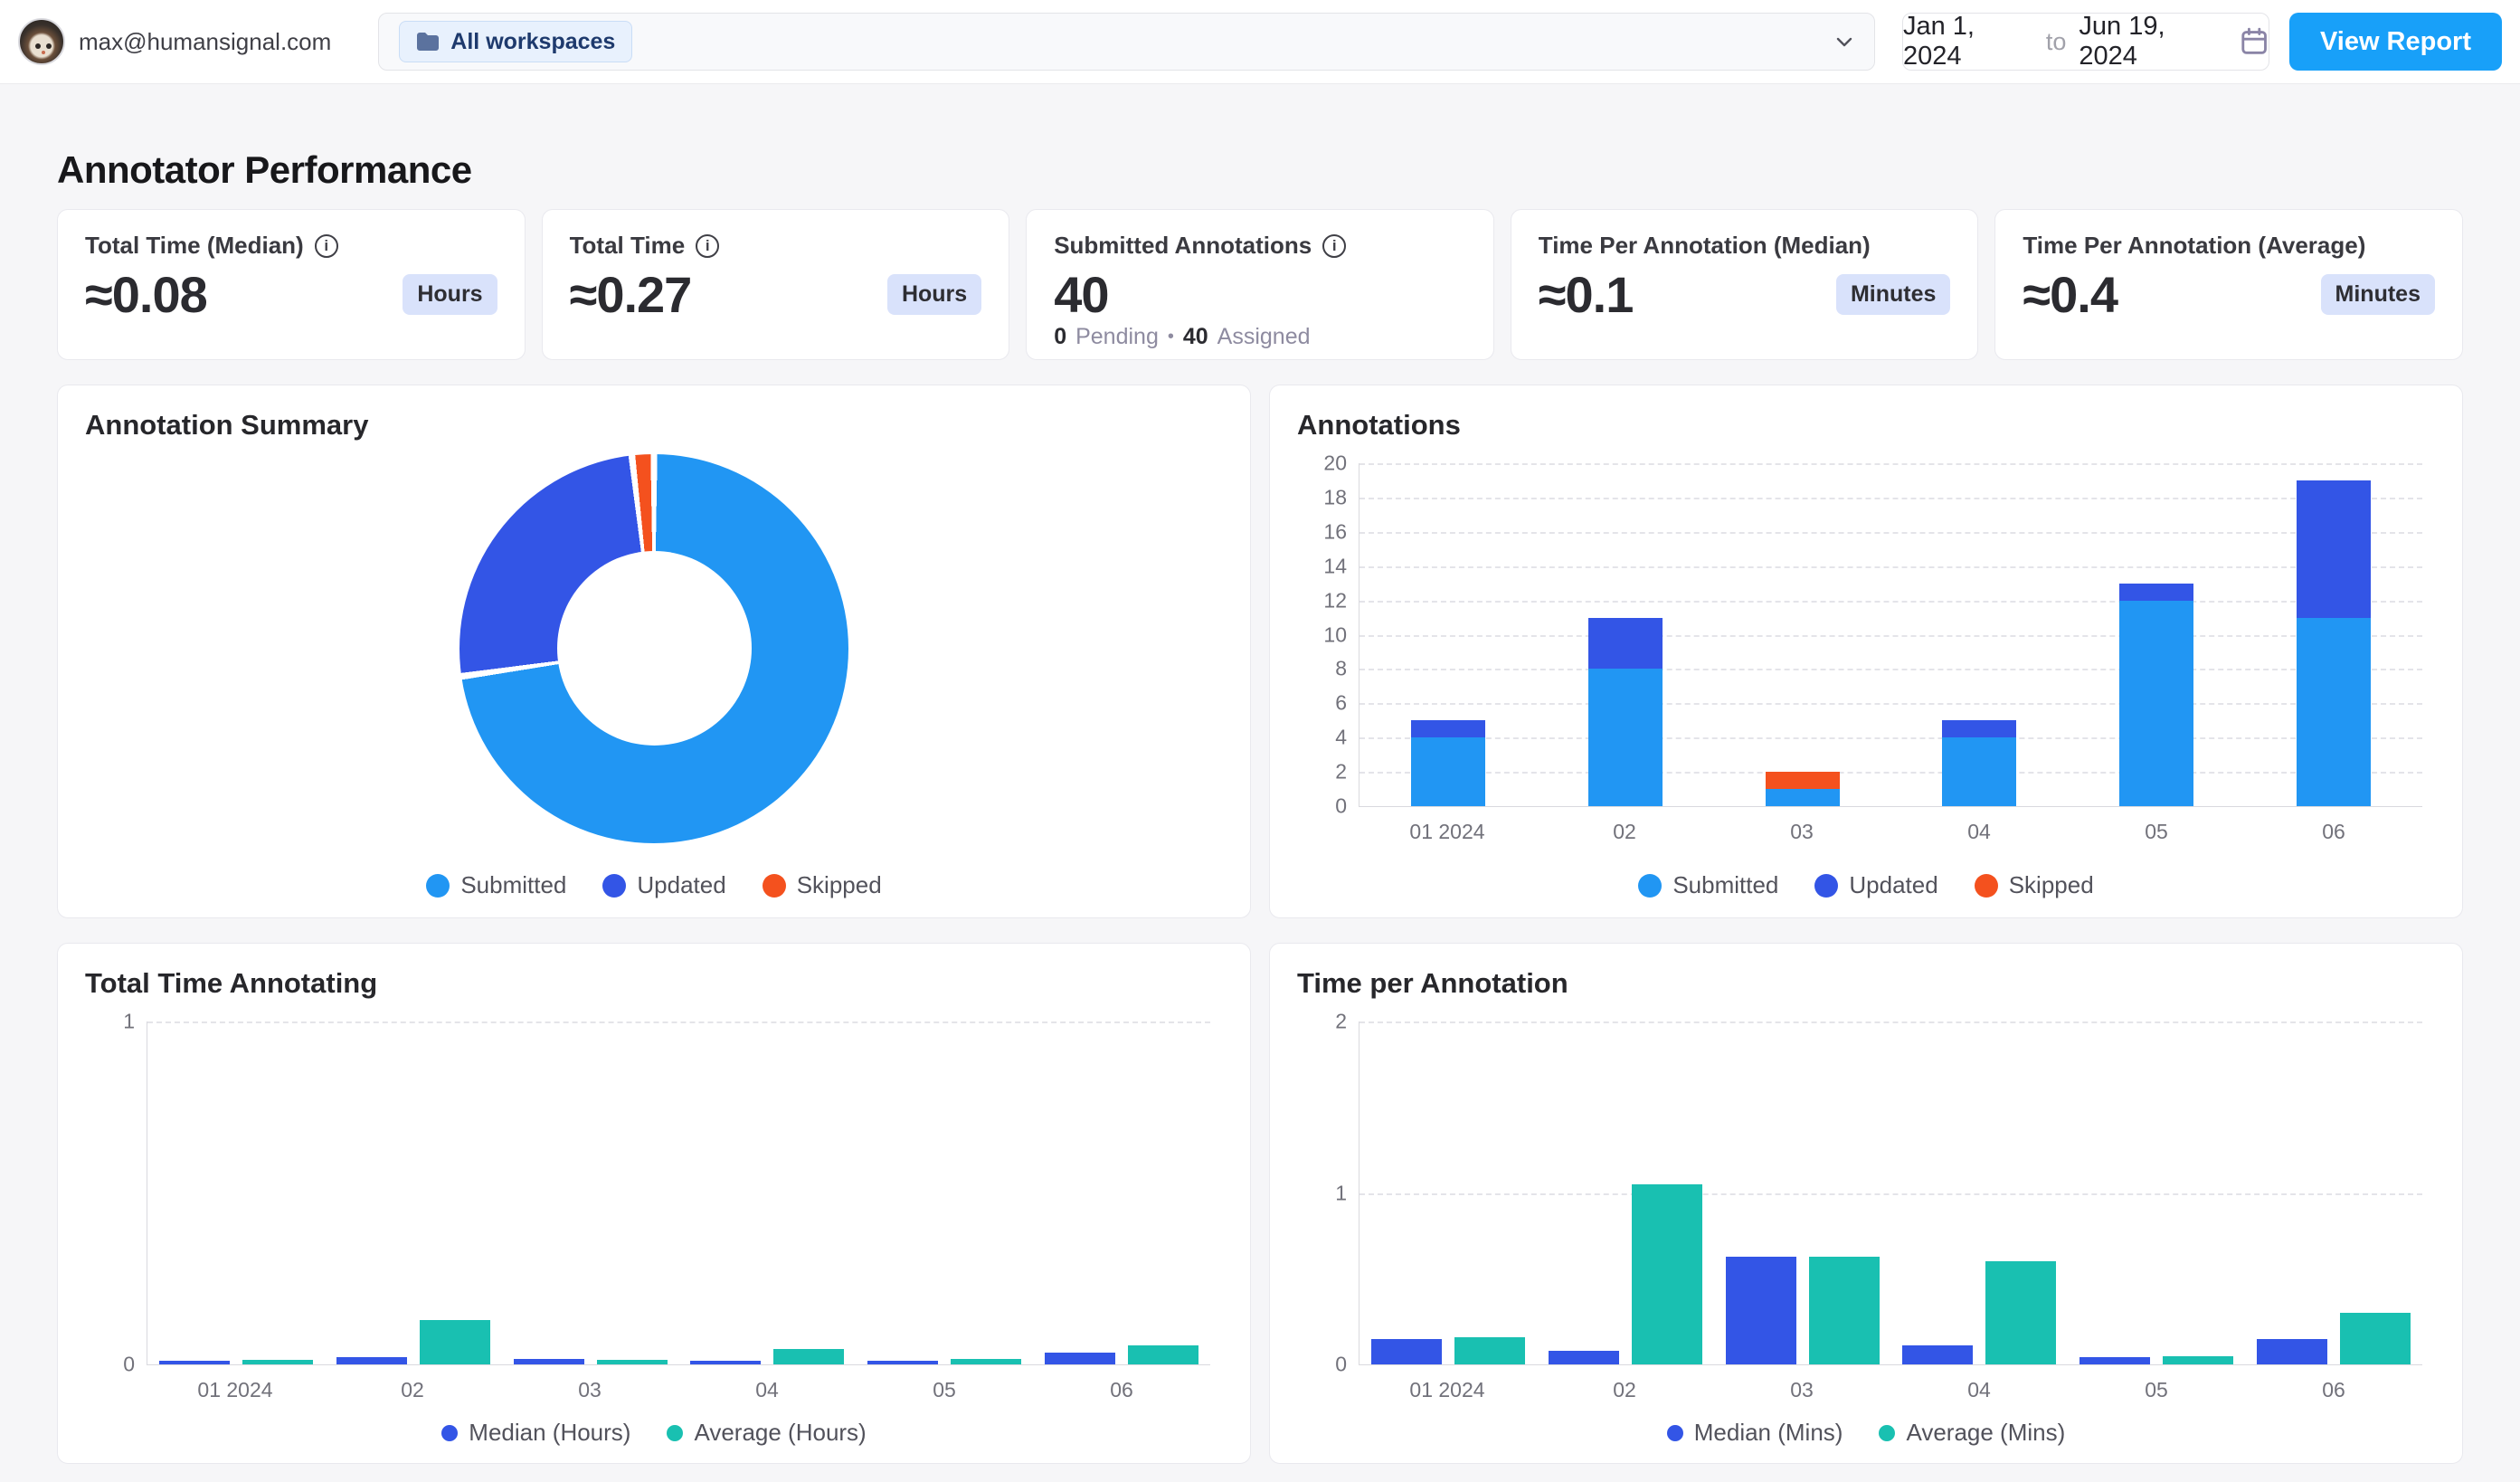  Describe the element at coordinates (903, 1363) in the screenshot. I see `bar-median-hours--05` at that location.